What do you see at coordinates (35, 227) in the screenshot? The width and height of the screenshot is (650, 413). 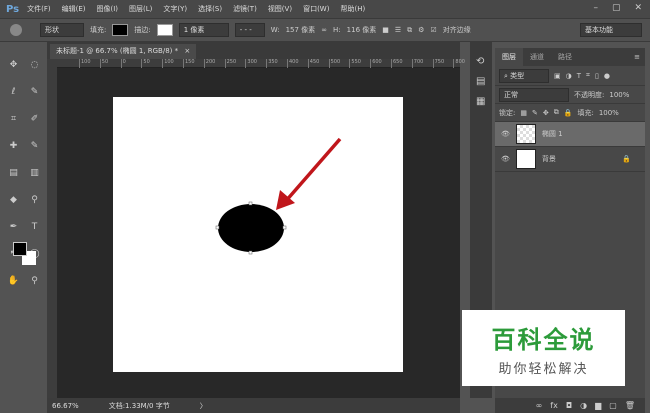 I see `tool-icon-13: T` at bounding box center [35, 227].